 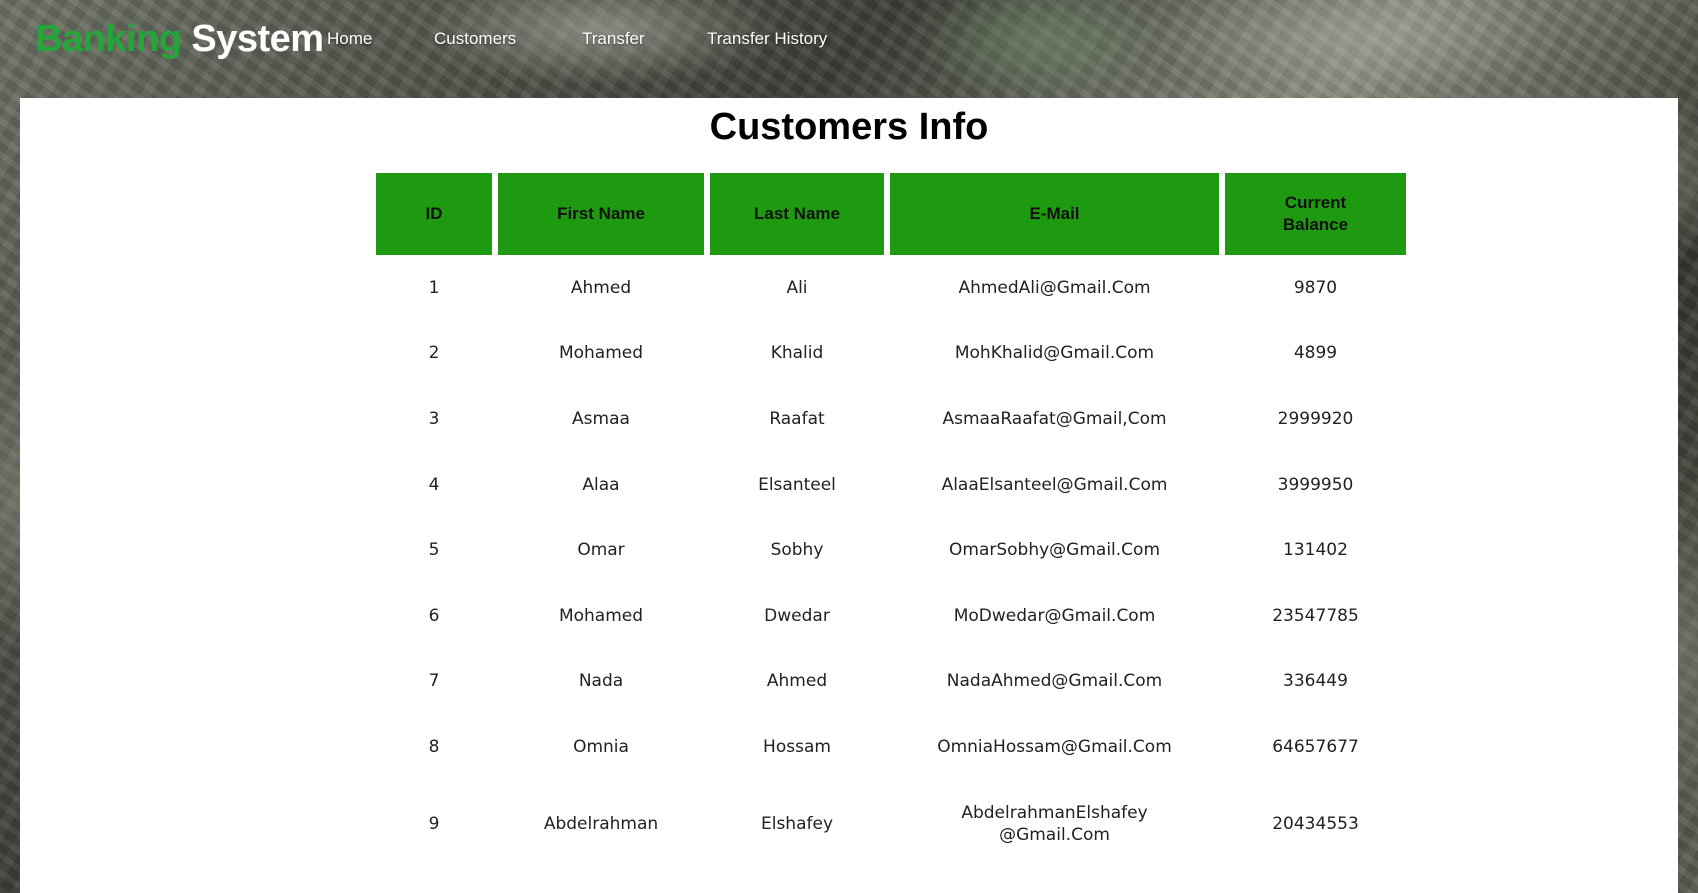 What do you see at coordinates (1054, 214) in the screenshot?
I see `header-email: E-Mail` at bounding box center [1054, 214].